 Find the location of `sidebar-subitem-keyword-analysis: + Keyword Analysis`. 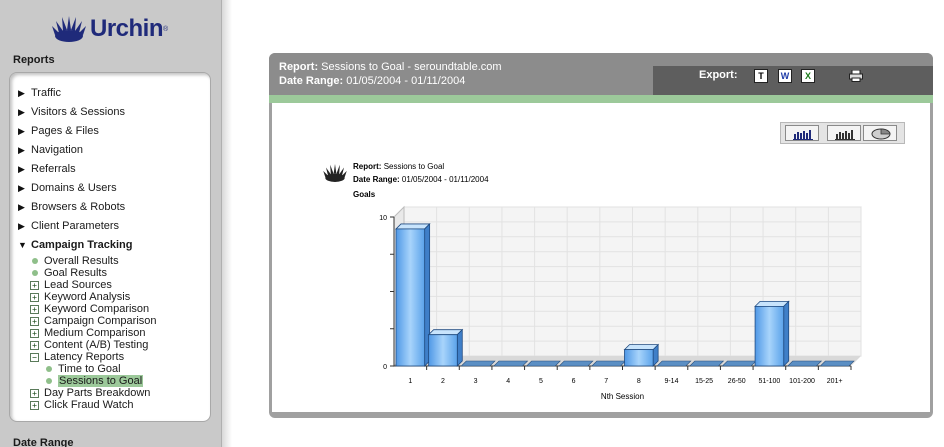

sidebar-subitem-keyword-analysis: + Keyword Analysis is located at coordinates (80, 297).